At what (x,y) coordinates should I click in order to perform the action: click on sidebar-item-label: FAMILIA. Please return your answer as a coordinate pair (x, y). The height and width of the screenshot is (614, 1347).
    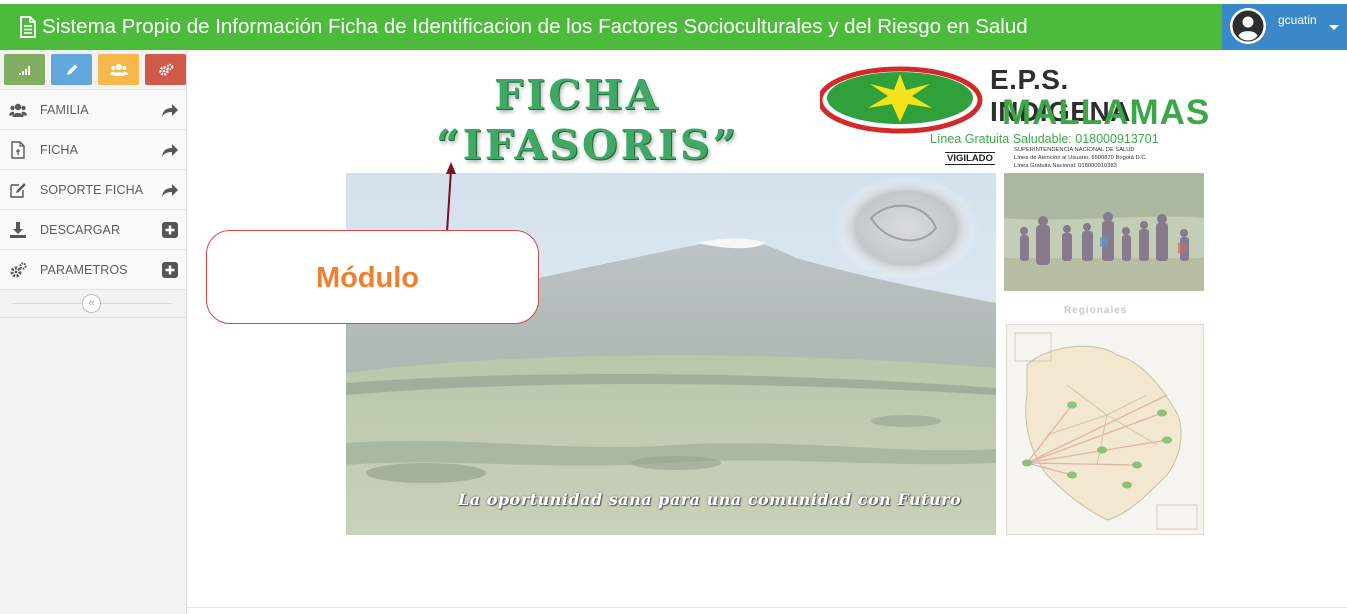
    Looking at the image, I should click on (64, 109).